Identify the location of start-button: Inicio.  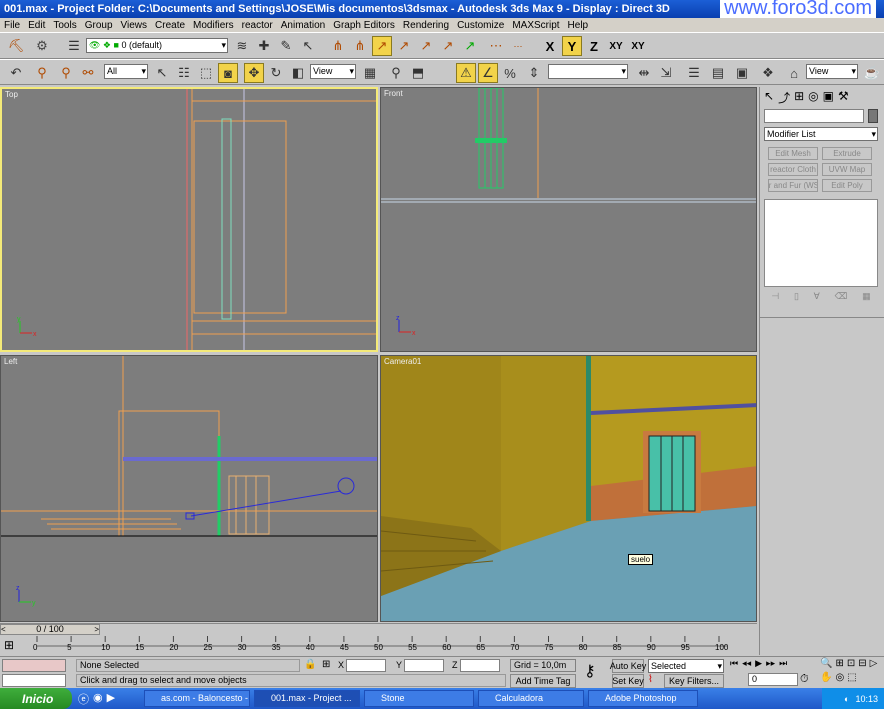
(36, 698).